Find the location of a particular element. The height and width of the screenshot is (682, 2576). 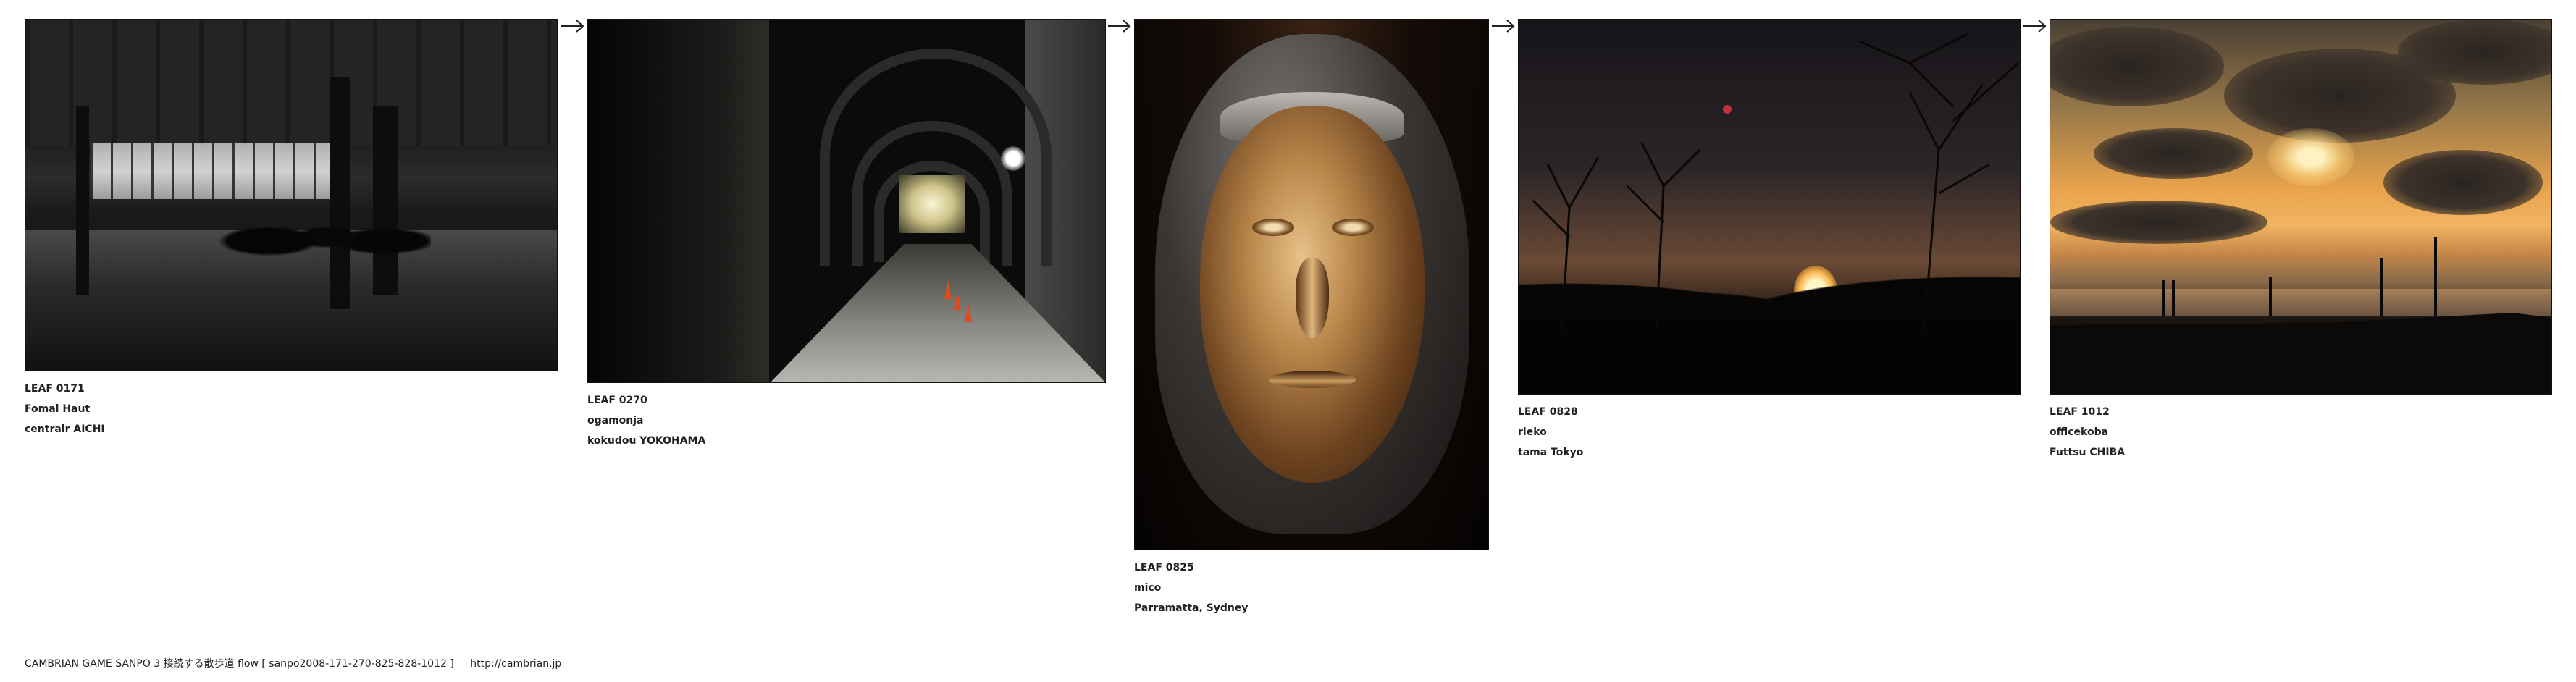

leaf-location: tama Tokyo is located at coordinates (1551, 452).